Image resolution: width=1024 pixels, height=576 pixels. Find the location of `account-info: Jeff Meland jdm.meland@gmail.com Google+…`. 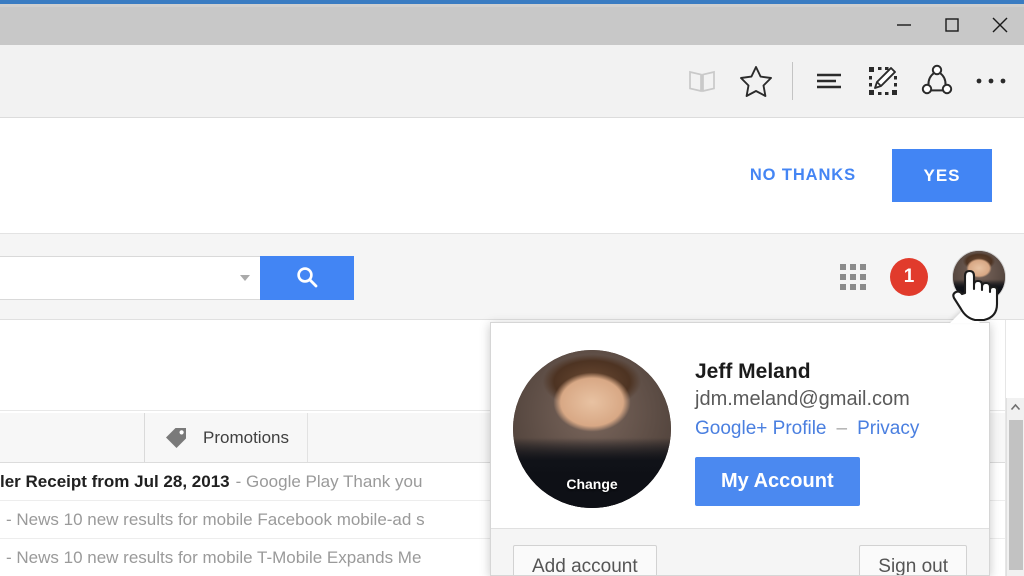

account-info: Jeff Meland jdm.meland@gmail.com Google+… is located at coordinates (807, 428).